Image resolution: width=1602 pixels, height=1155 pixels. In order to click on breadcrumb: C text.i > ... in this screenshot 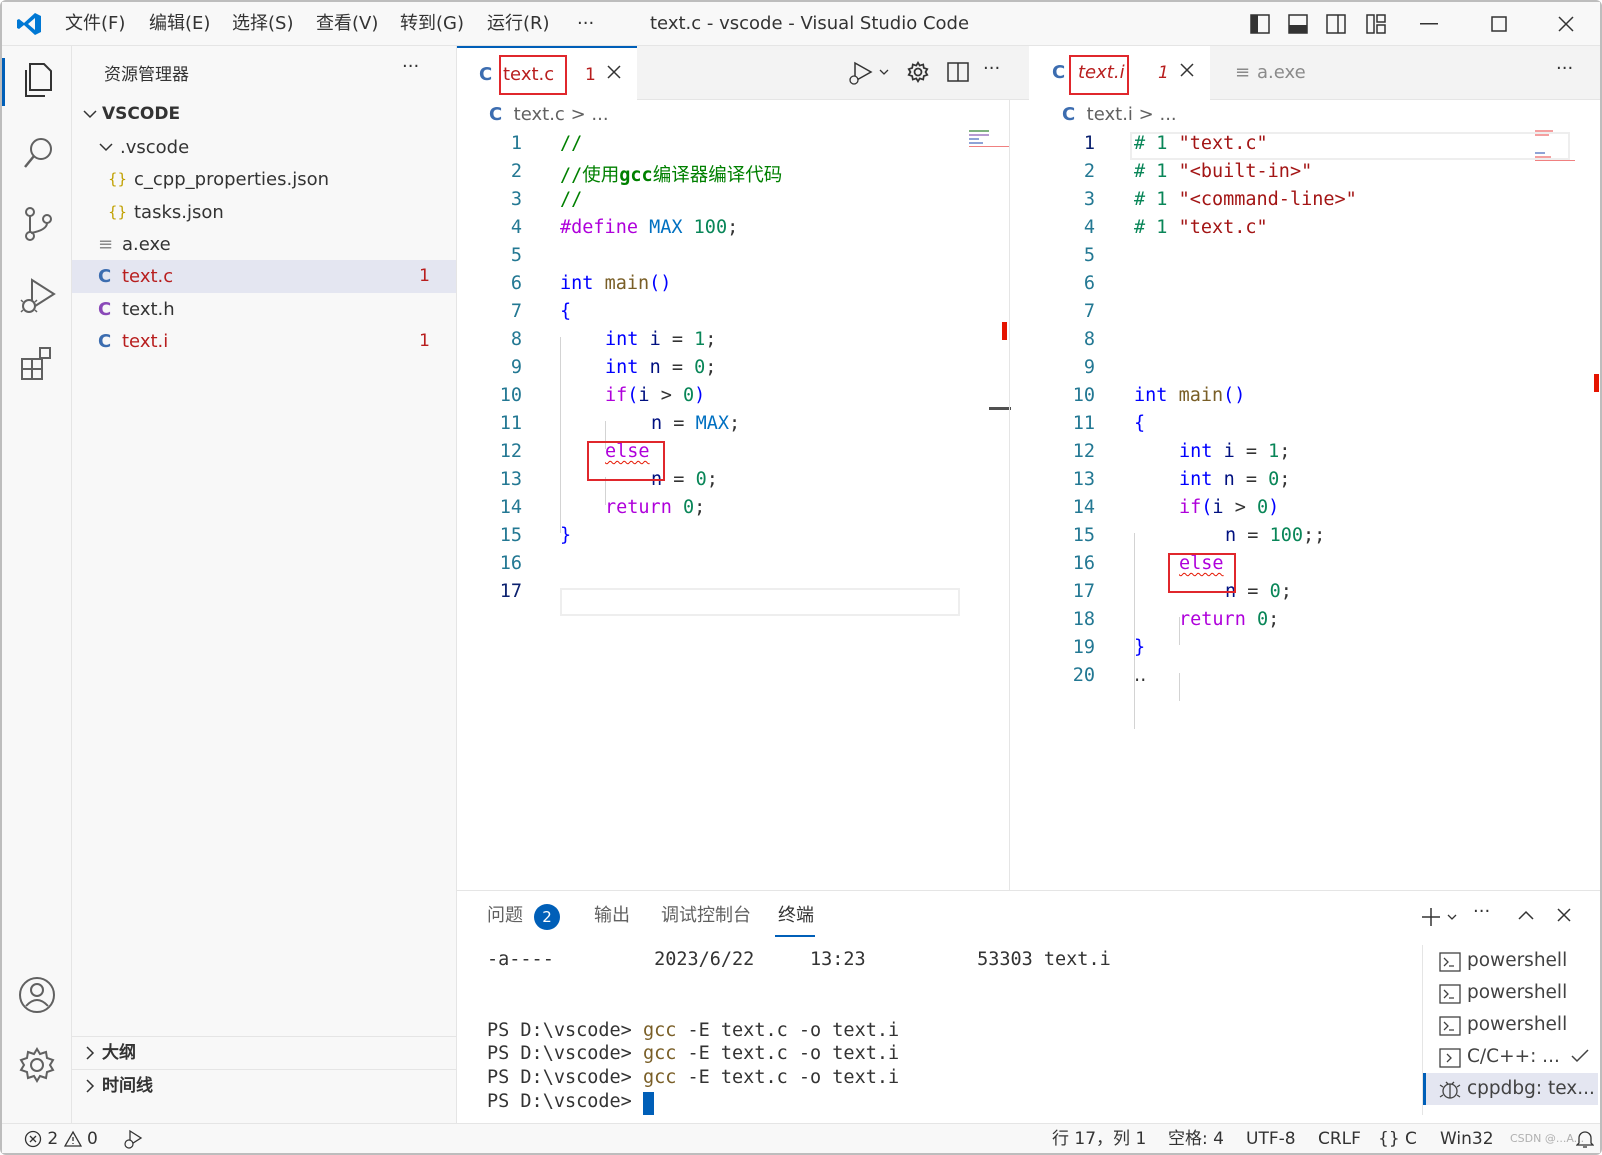, I will do `click(1119, 114)`.